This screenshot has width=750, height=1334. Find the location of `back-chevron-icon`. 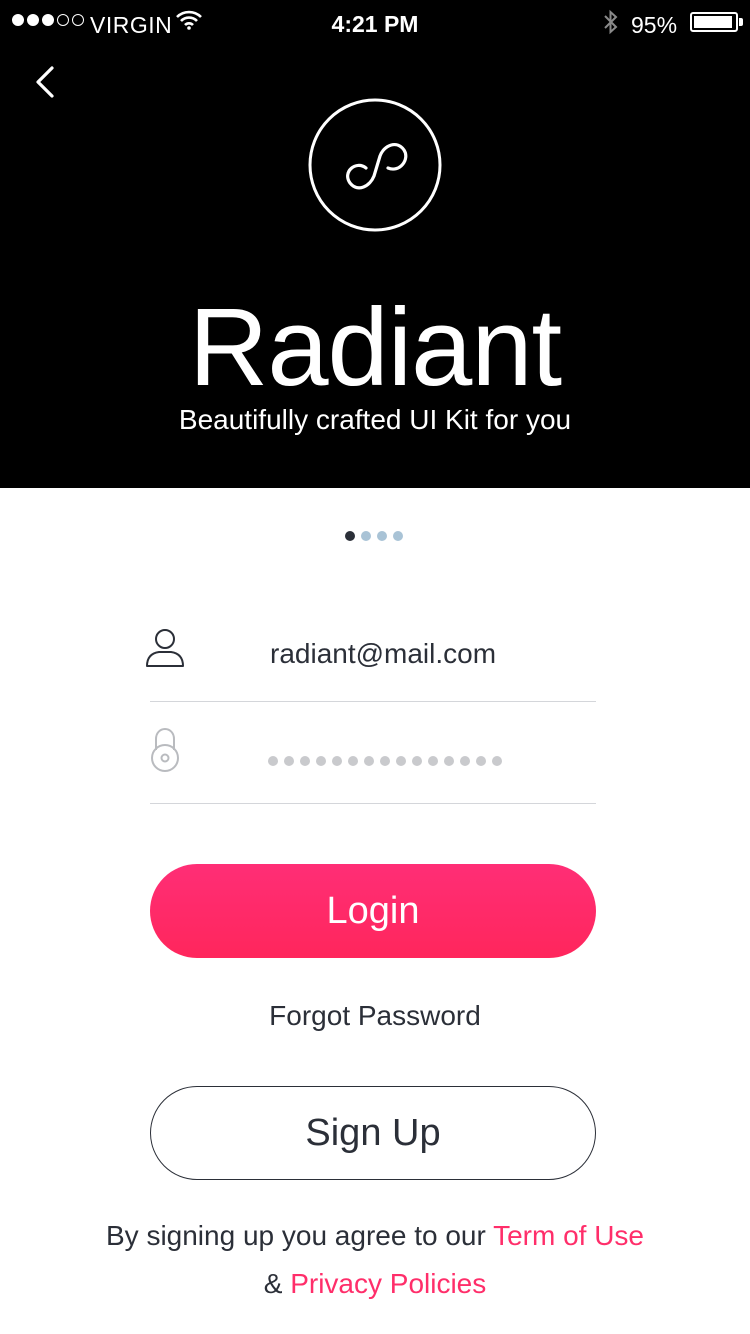

back-chevron-icon is located at coordinates (46, 82).